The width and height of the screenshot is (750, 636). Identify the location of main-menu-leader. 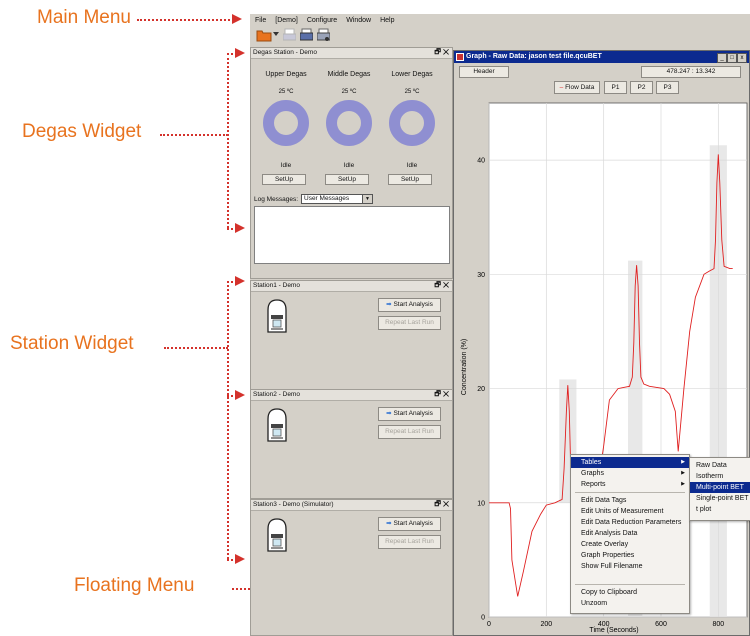
(183, 20).